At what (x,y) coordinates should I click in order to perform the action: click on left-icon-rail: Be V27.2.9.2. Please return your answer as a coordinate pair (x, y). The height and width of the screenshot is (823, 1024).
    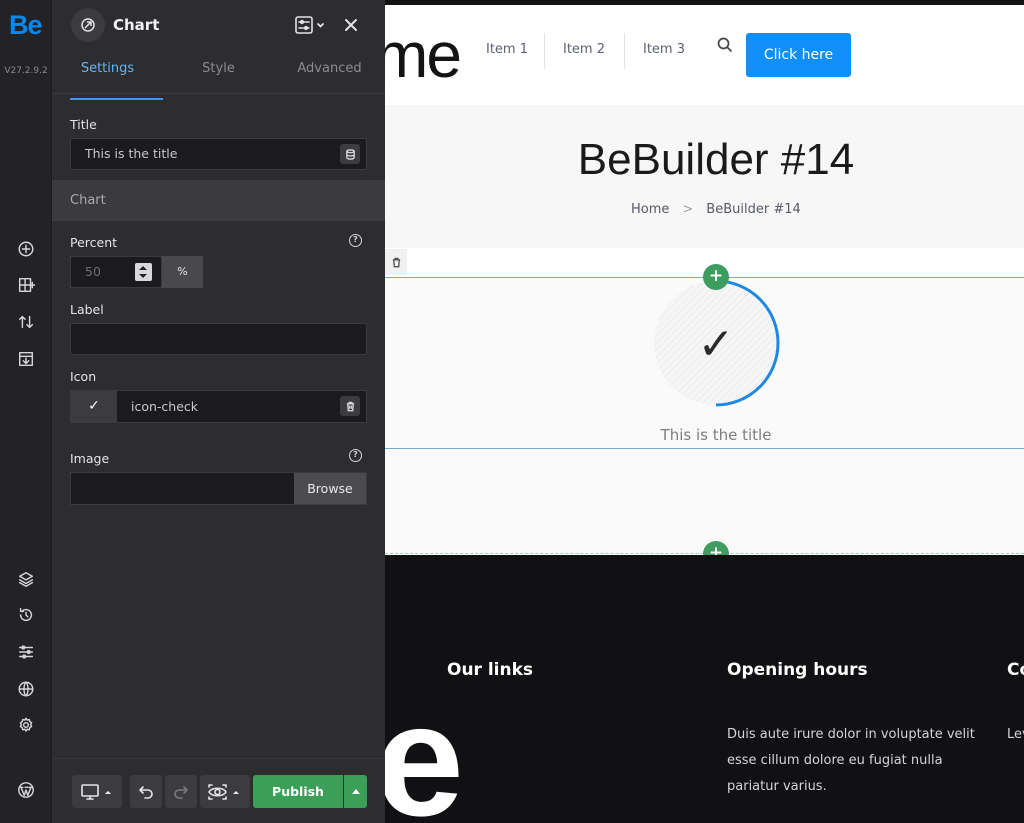
    Looking at the image, I should click on (26, 411).